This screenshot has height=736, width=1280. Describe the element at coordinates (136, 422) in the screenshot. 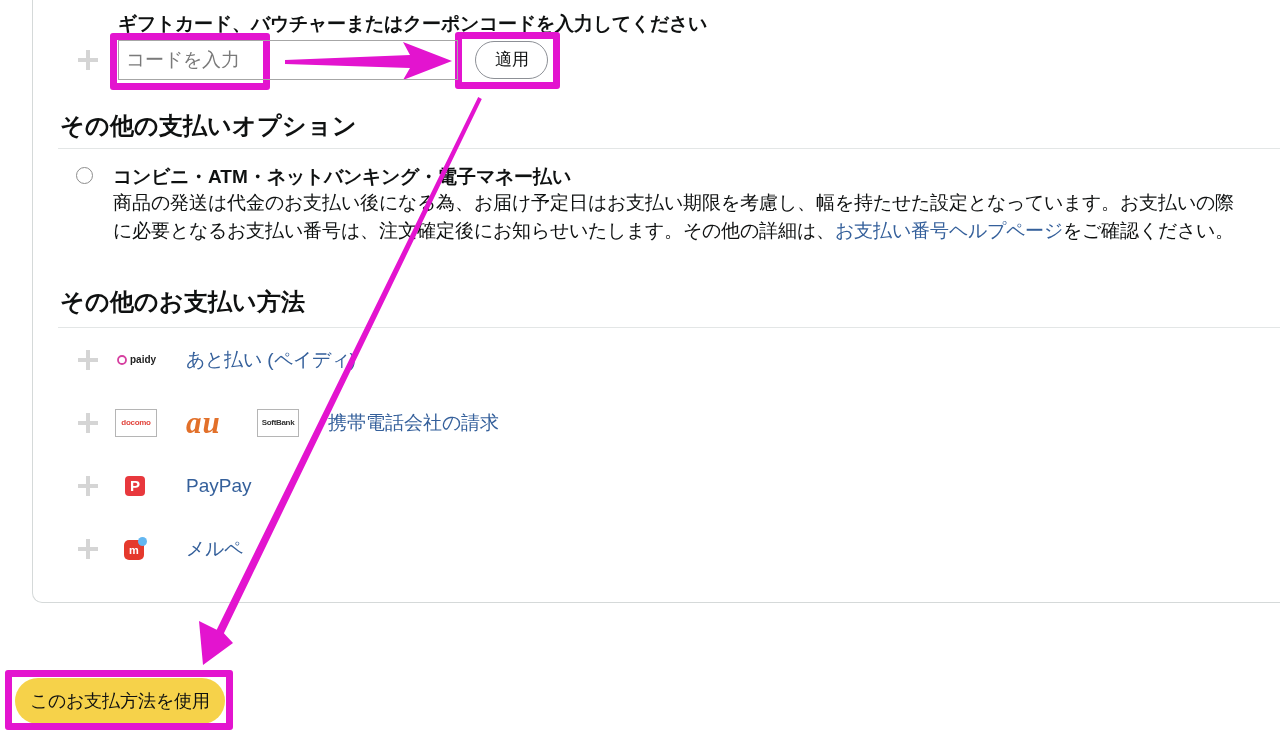

I see `logo: docomo` at that location.